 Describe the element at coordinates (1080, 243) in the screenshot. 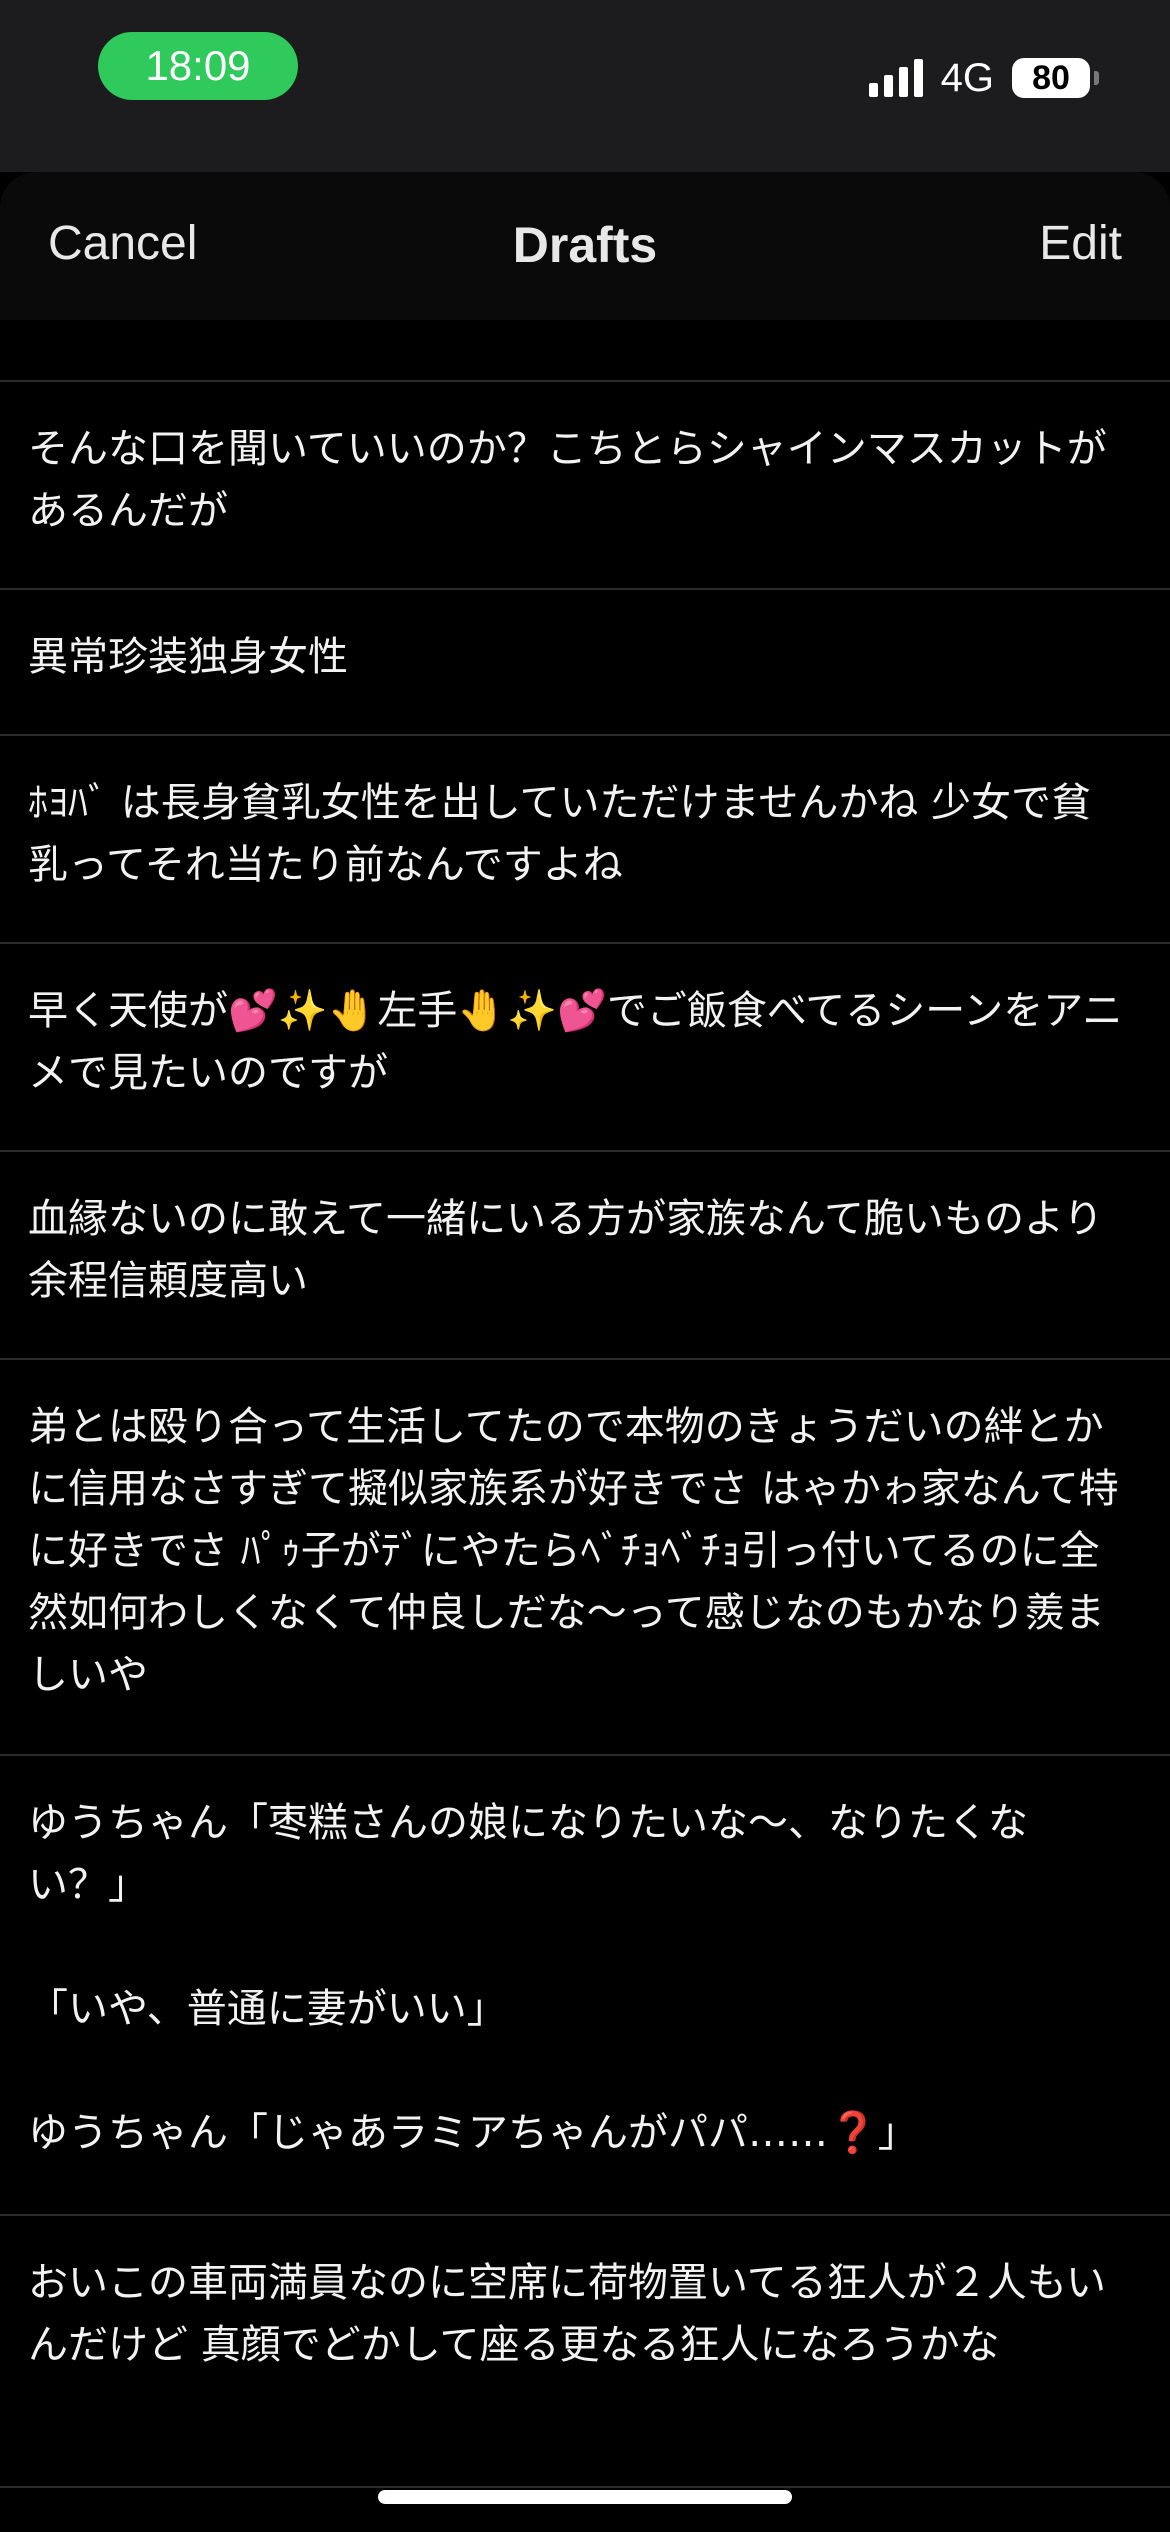

I see `edit-button: Edit` at that location.